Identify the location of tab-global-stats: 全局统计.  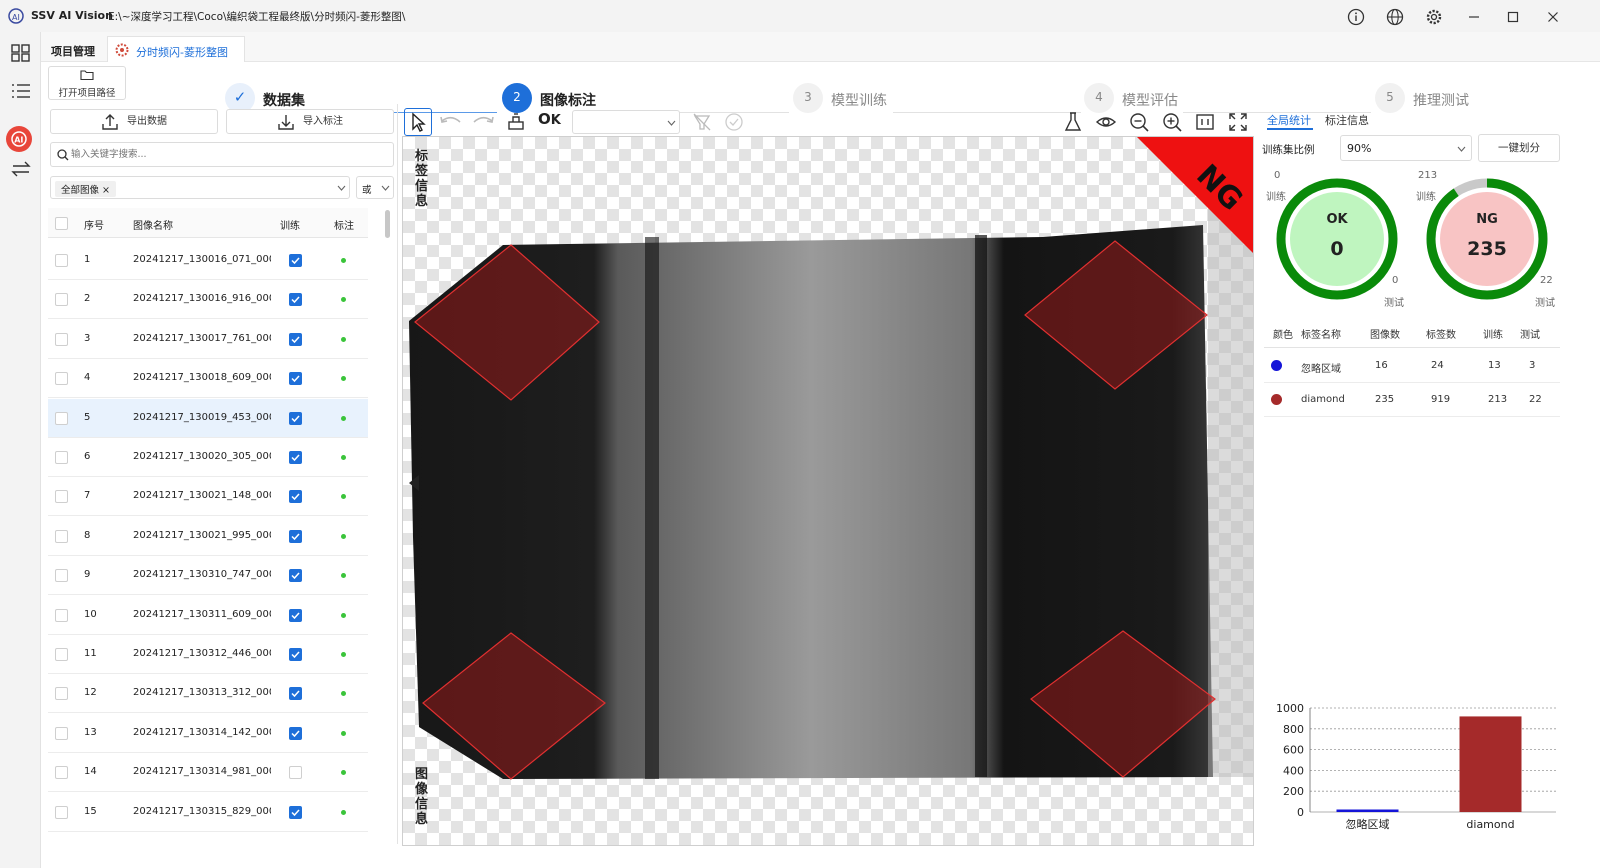
(1289, 120).